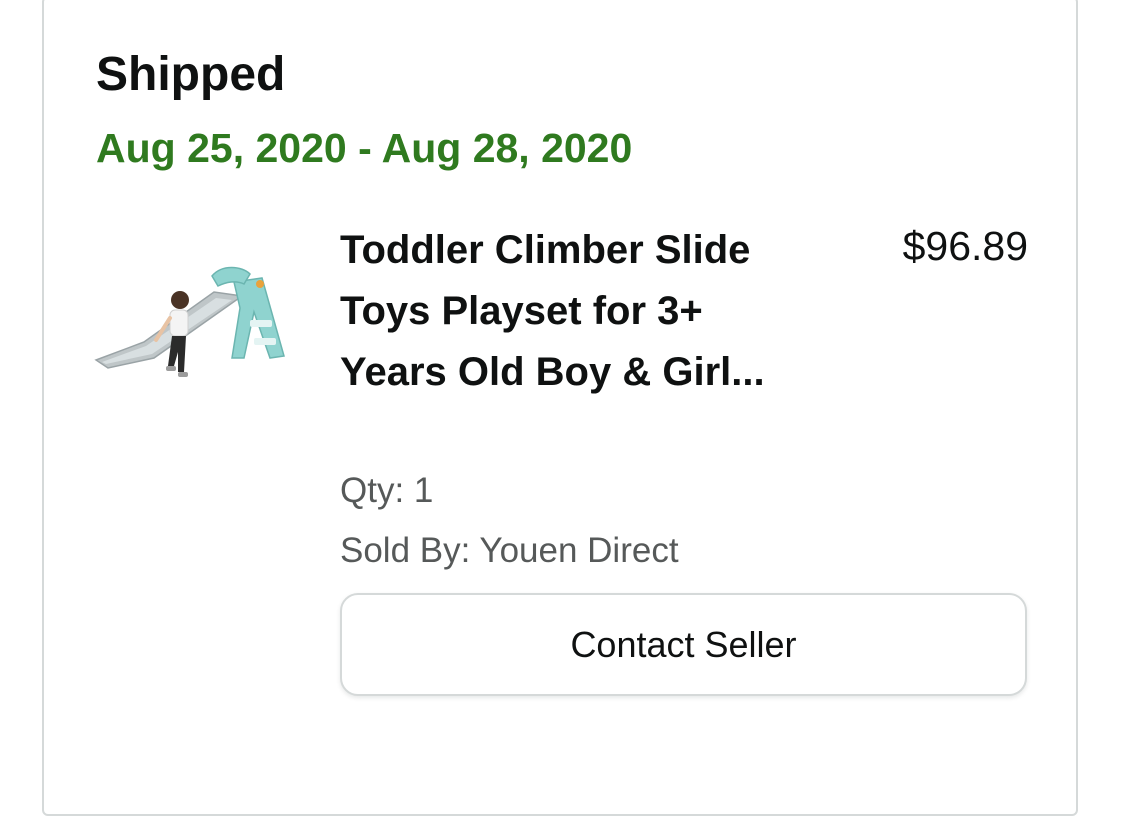 The image size is (1124, 816). What do you see at coordinates (965, 246) in the screenshot?
I see `item-price: $96.89` at bounding box center [965, 246].